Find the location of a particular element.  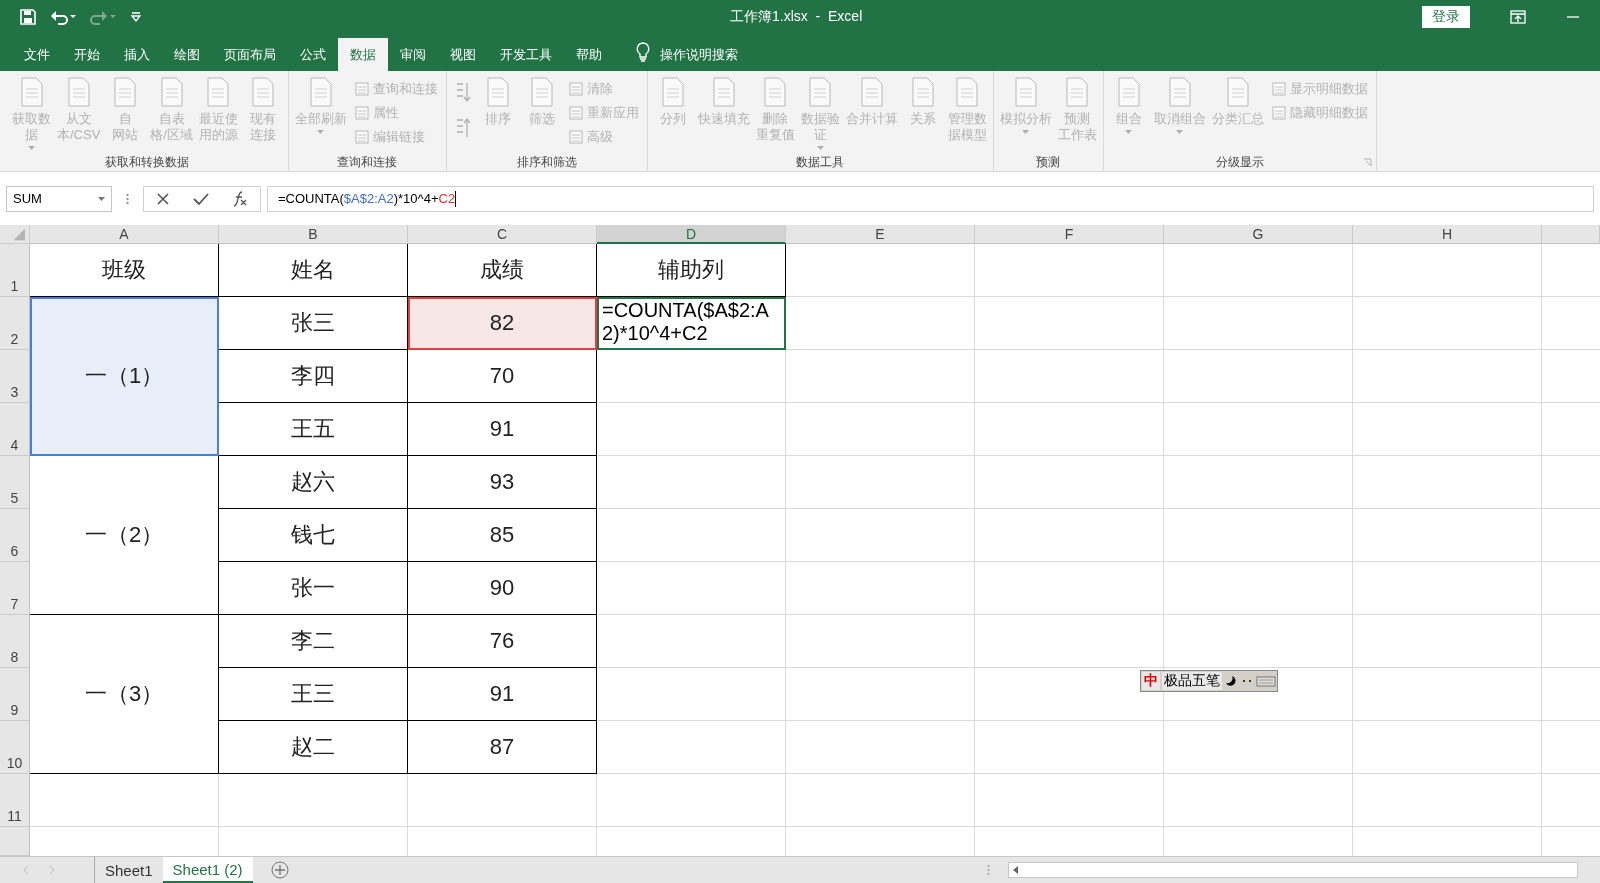

lightbulb-icon is located at coordinates (643, 52).